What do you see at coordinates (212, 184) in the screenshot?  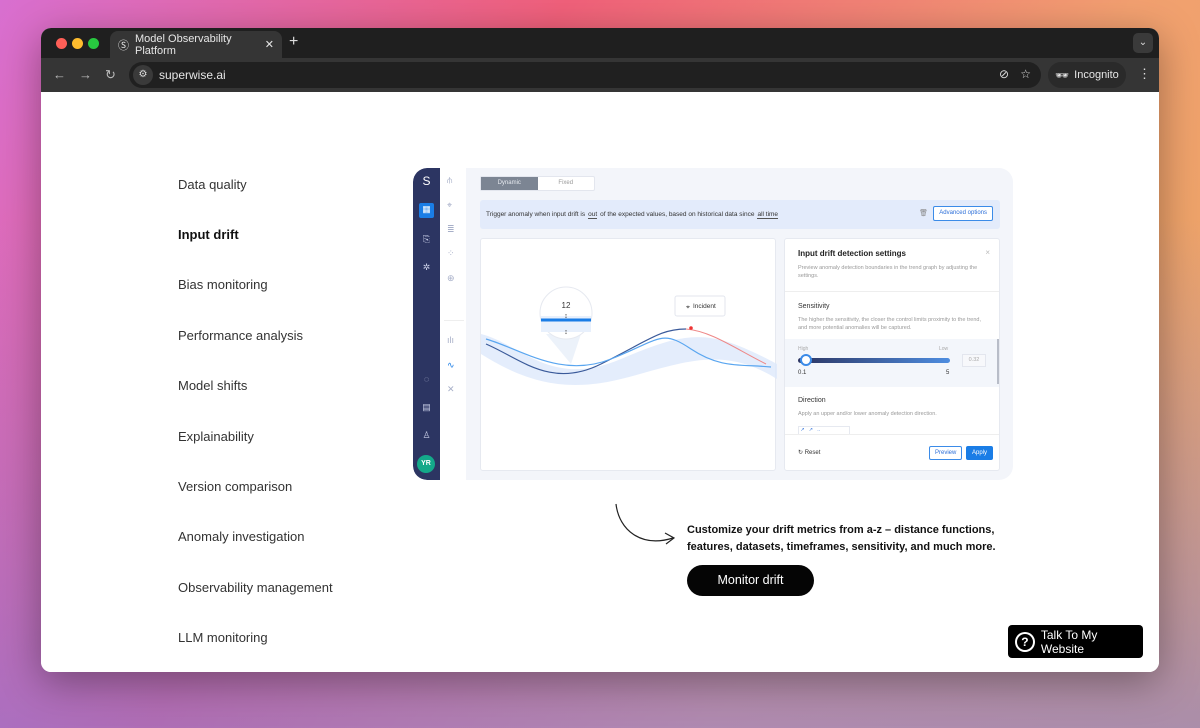 I see `menu-item-data-quality: Data quality` at bounding box center [212, 184].